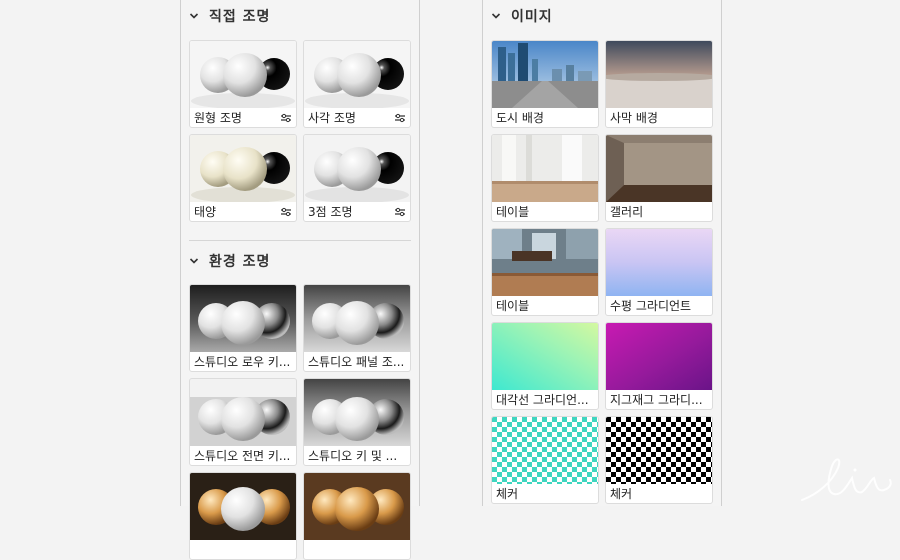 Image resolution: width=900 pixels, height=560 pixels. What do you see at coordinates (243, 412) in the screenshot?
I see `studio-front-key-thumbnail` at bounding box center [243, 412].